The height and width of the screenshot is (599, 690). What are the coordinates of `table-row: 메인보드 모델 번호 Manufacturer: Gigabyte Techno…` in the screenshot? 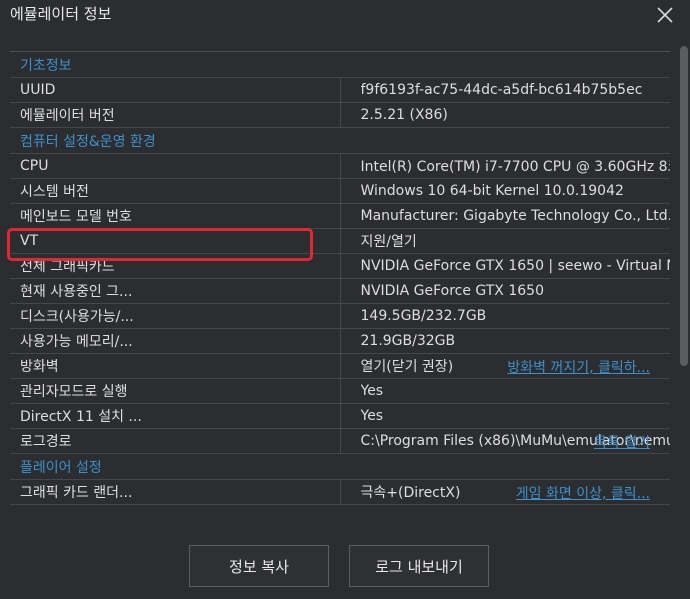 It's located at (340, 216).